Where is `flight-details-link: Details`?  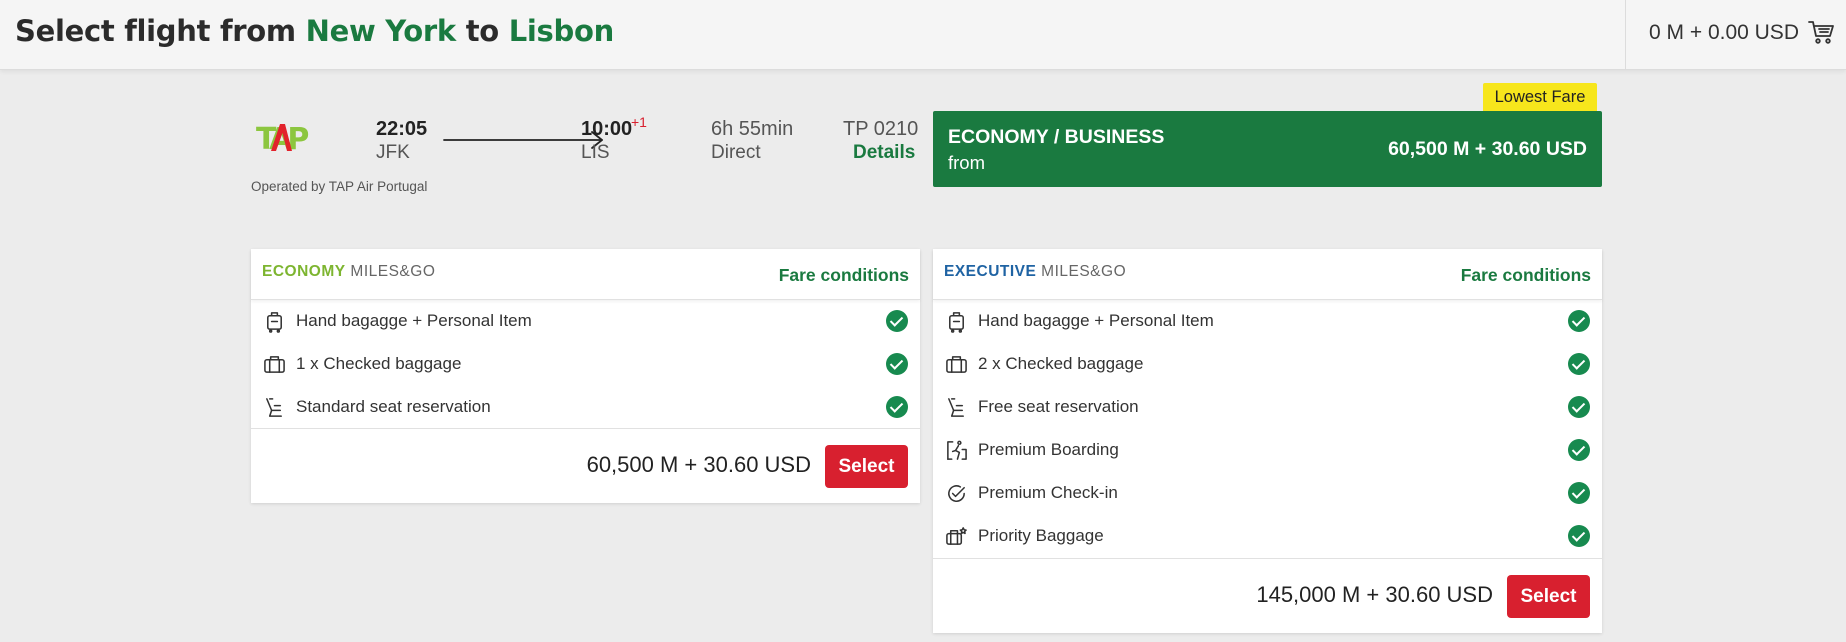 flight-details-link: Details is located at coordinates (884, 153).